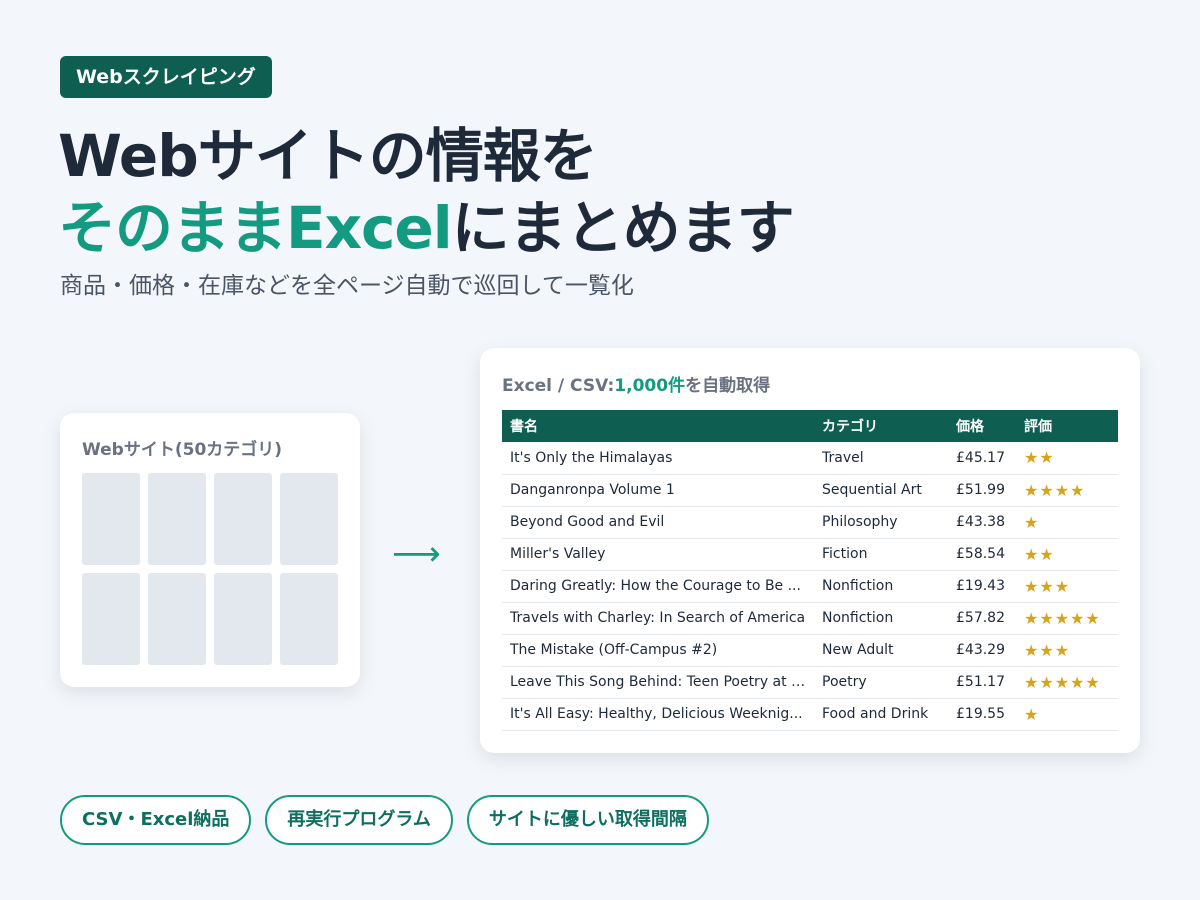 Image resolution: width=1200 pixels, height=900 pixels. Describe the element at coordinates (982, 490) in the screenshot. I see `cell-price: £51.99` at that location.